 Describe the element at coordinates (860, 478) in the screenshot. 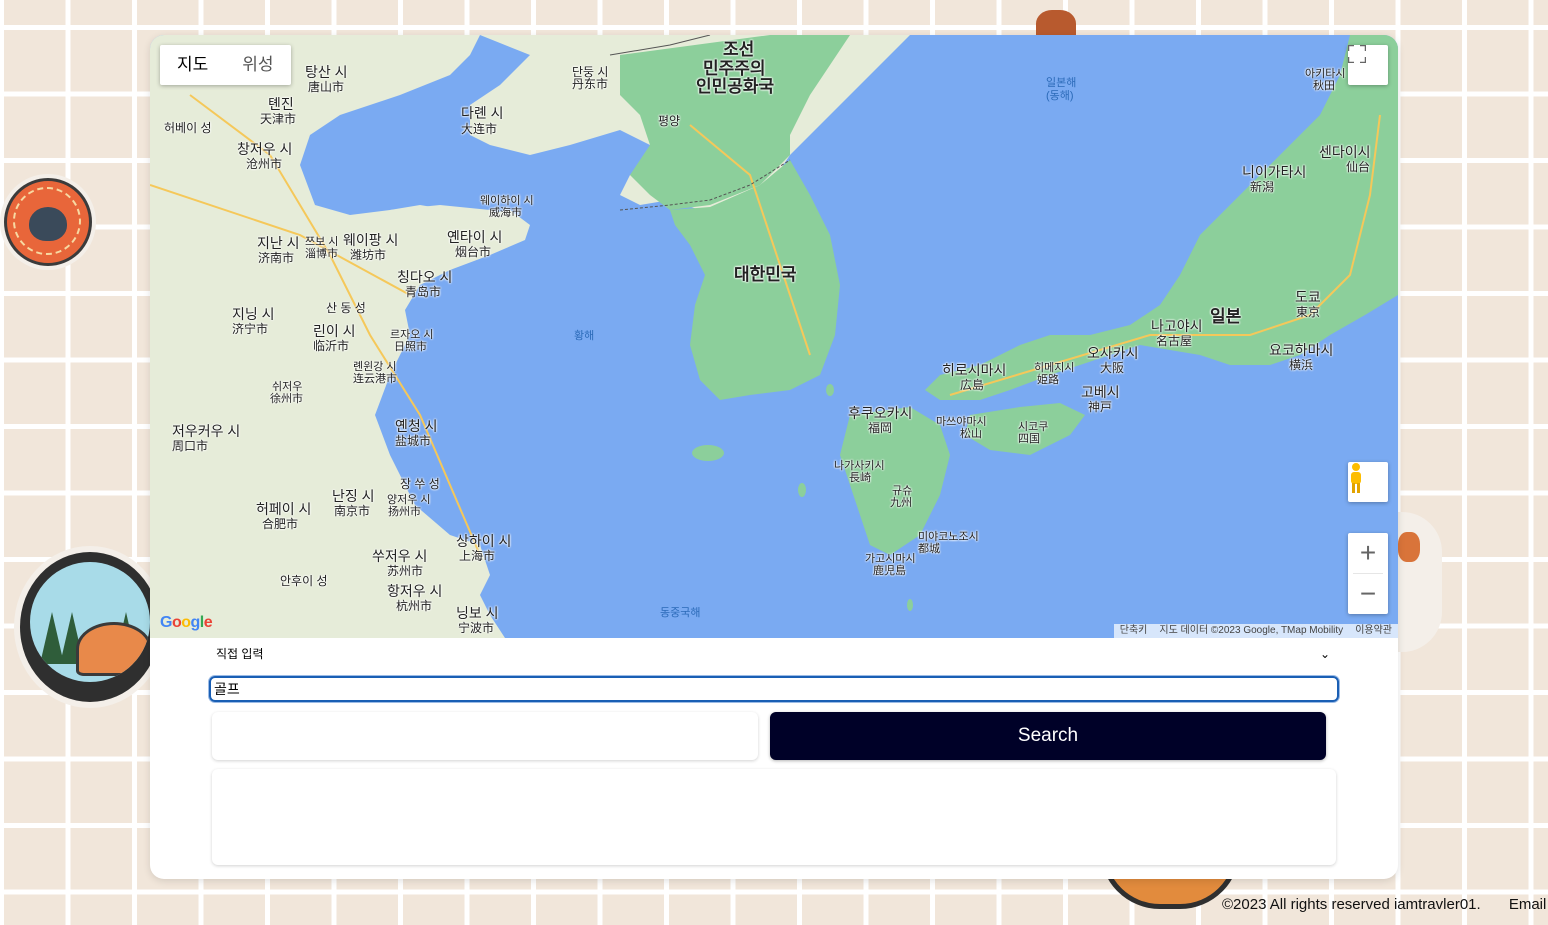

I see `map-label-city: 長崎` at that location.